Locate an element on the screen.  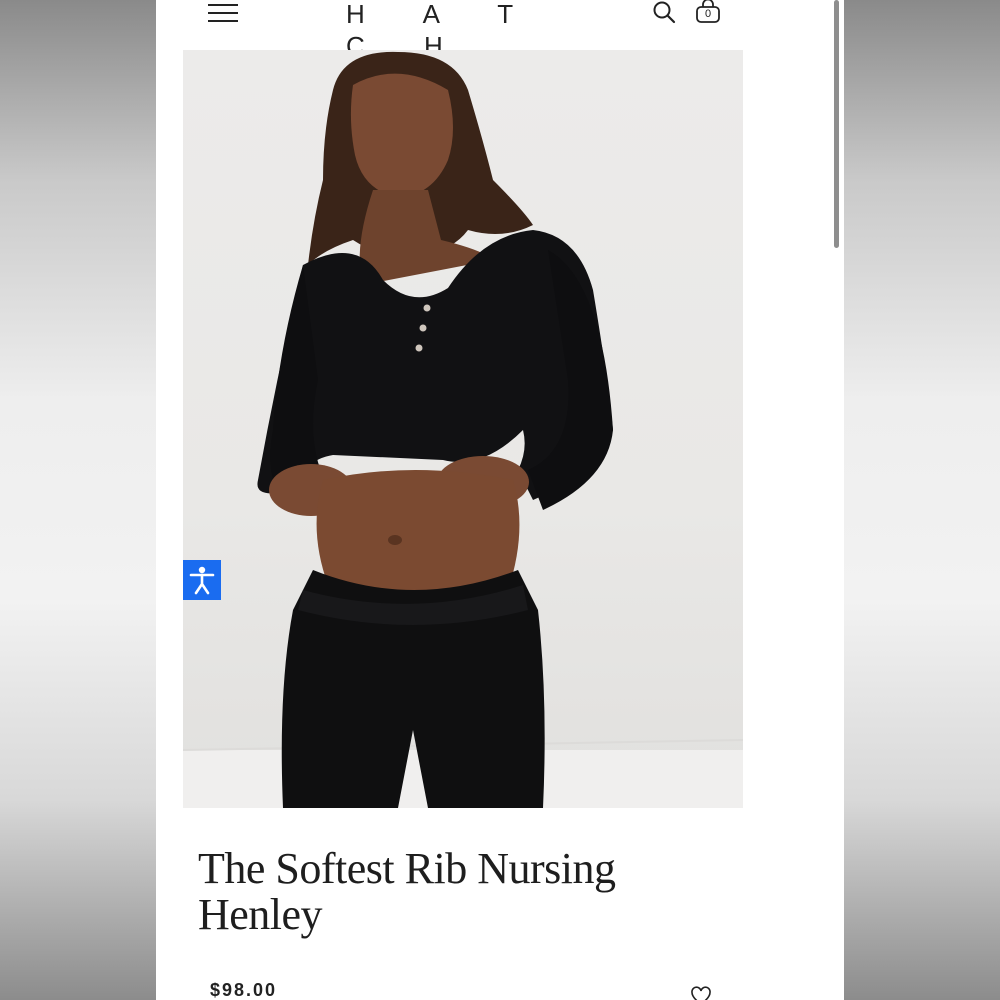
hamburger-menu-icon is located at coordinates (223, 14).